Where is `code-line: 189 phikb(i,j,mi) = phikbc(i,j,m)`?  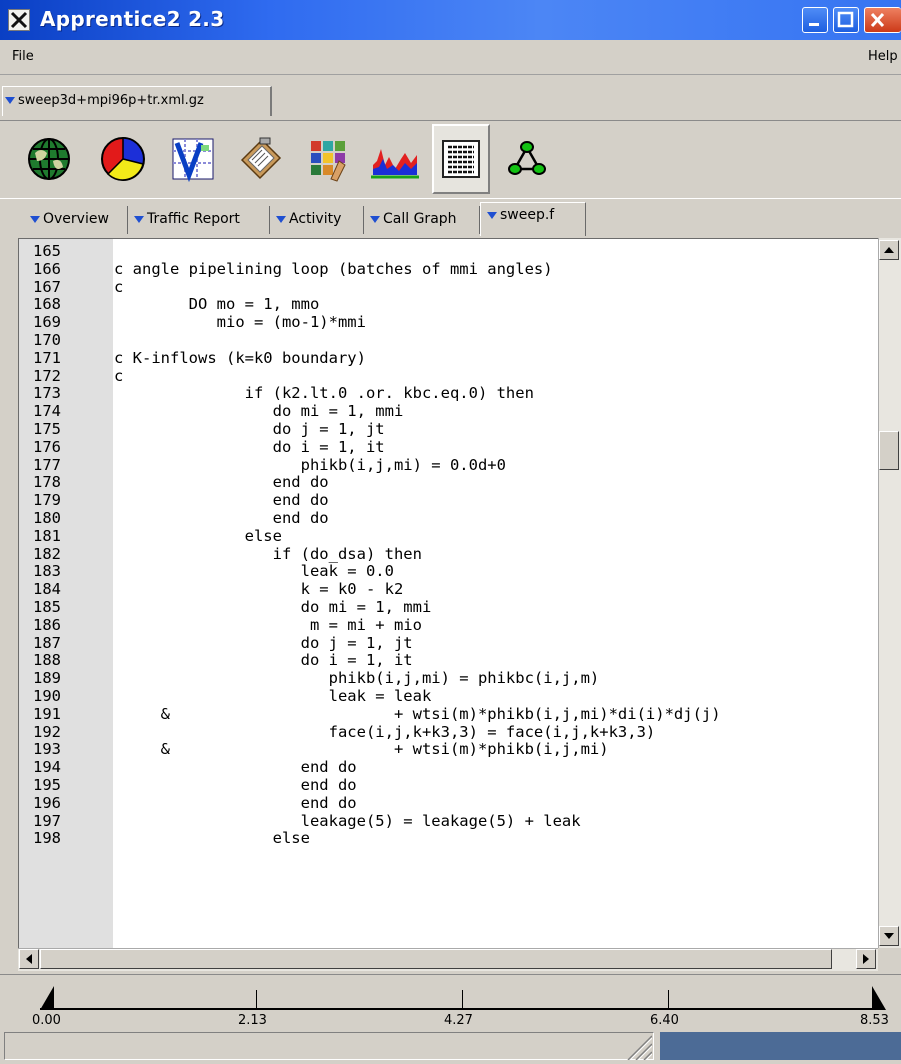
code-line: 189 phikb(i,j,mi) = phikbc(i,j,m) is located at coordinates (449, 679).